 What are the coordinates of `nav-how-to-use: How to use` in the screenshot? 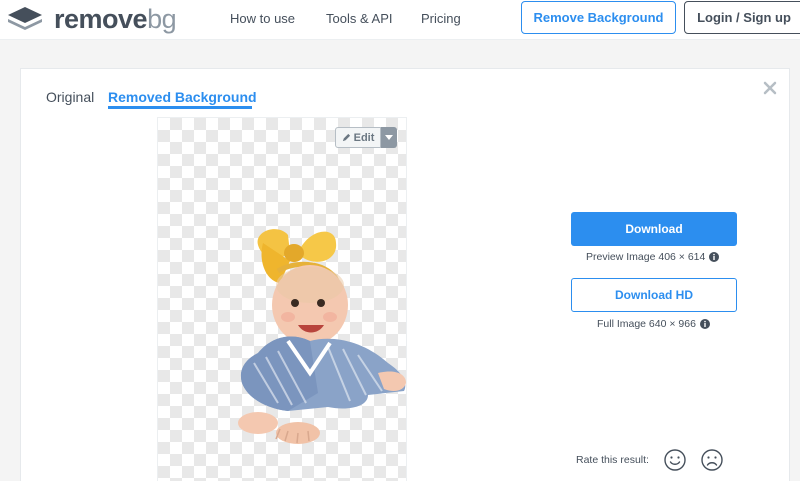 It's located at (262, 18).